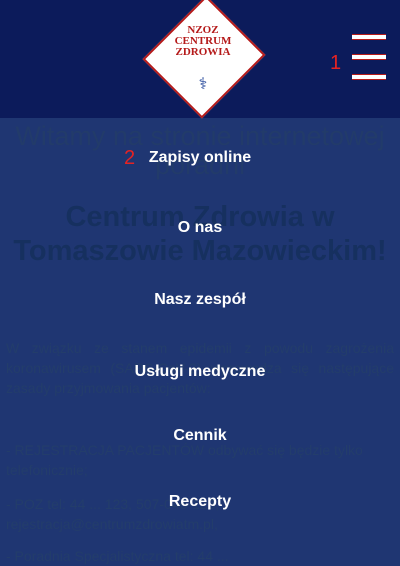 The width and height of the screenshot is (400, 566). What do you see at coordinates (369, 60) in the screenshot?
I see `hamburger-icon` at bounding box center [369, 60].